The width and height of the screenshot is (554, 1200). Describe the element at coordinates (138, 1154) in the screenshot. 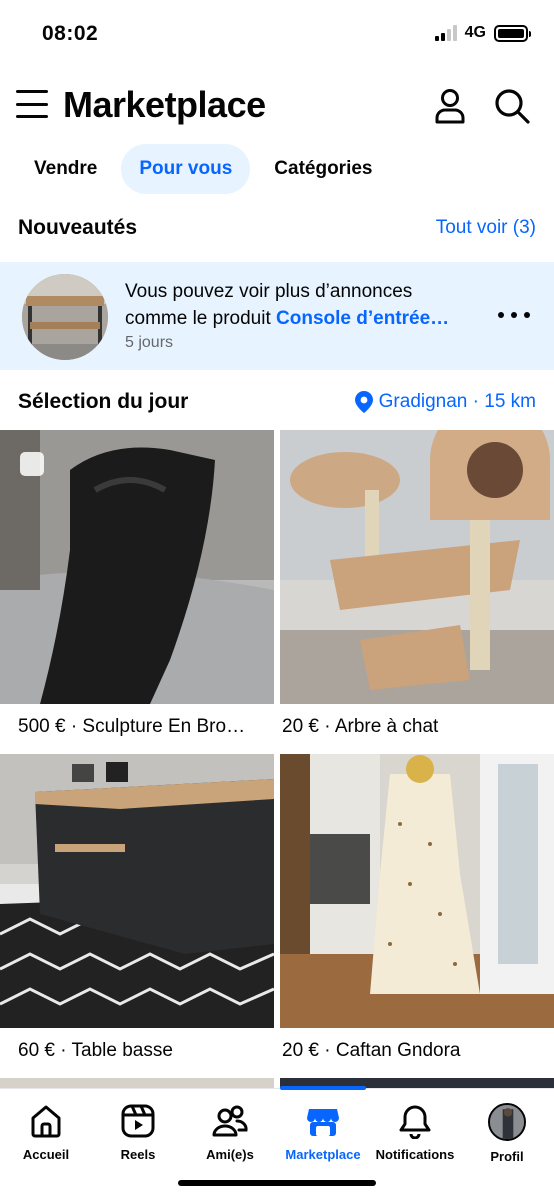

I see `nav-label: Reels` at that location.